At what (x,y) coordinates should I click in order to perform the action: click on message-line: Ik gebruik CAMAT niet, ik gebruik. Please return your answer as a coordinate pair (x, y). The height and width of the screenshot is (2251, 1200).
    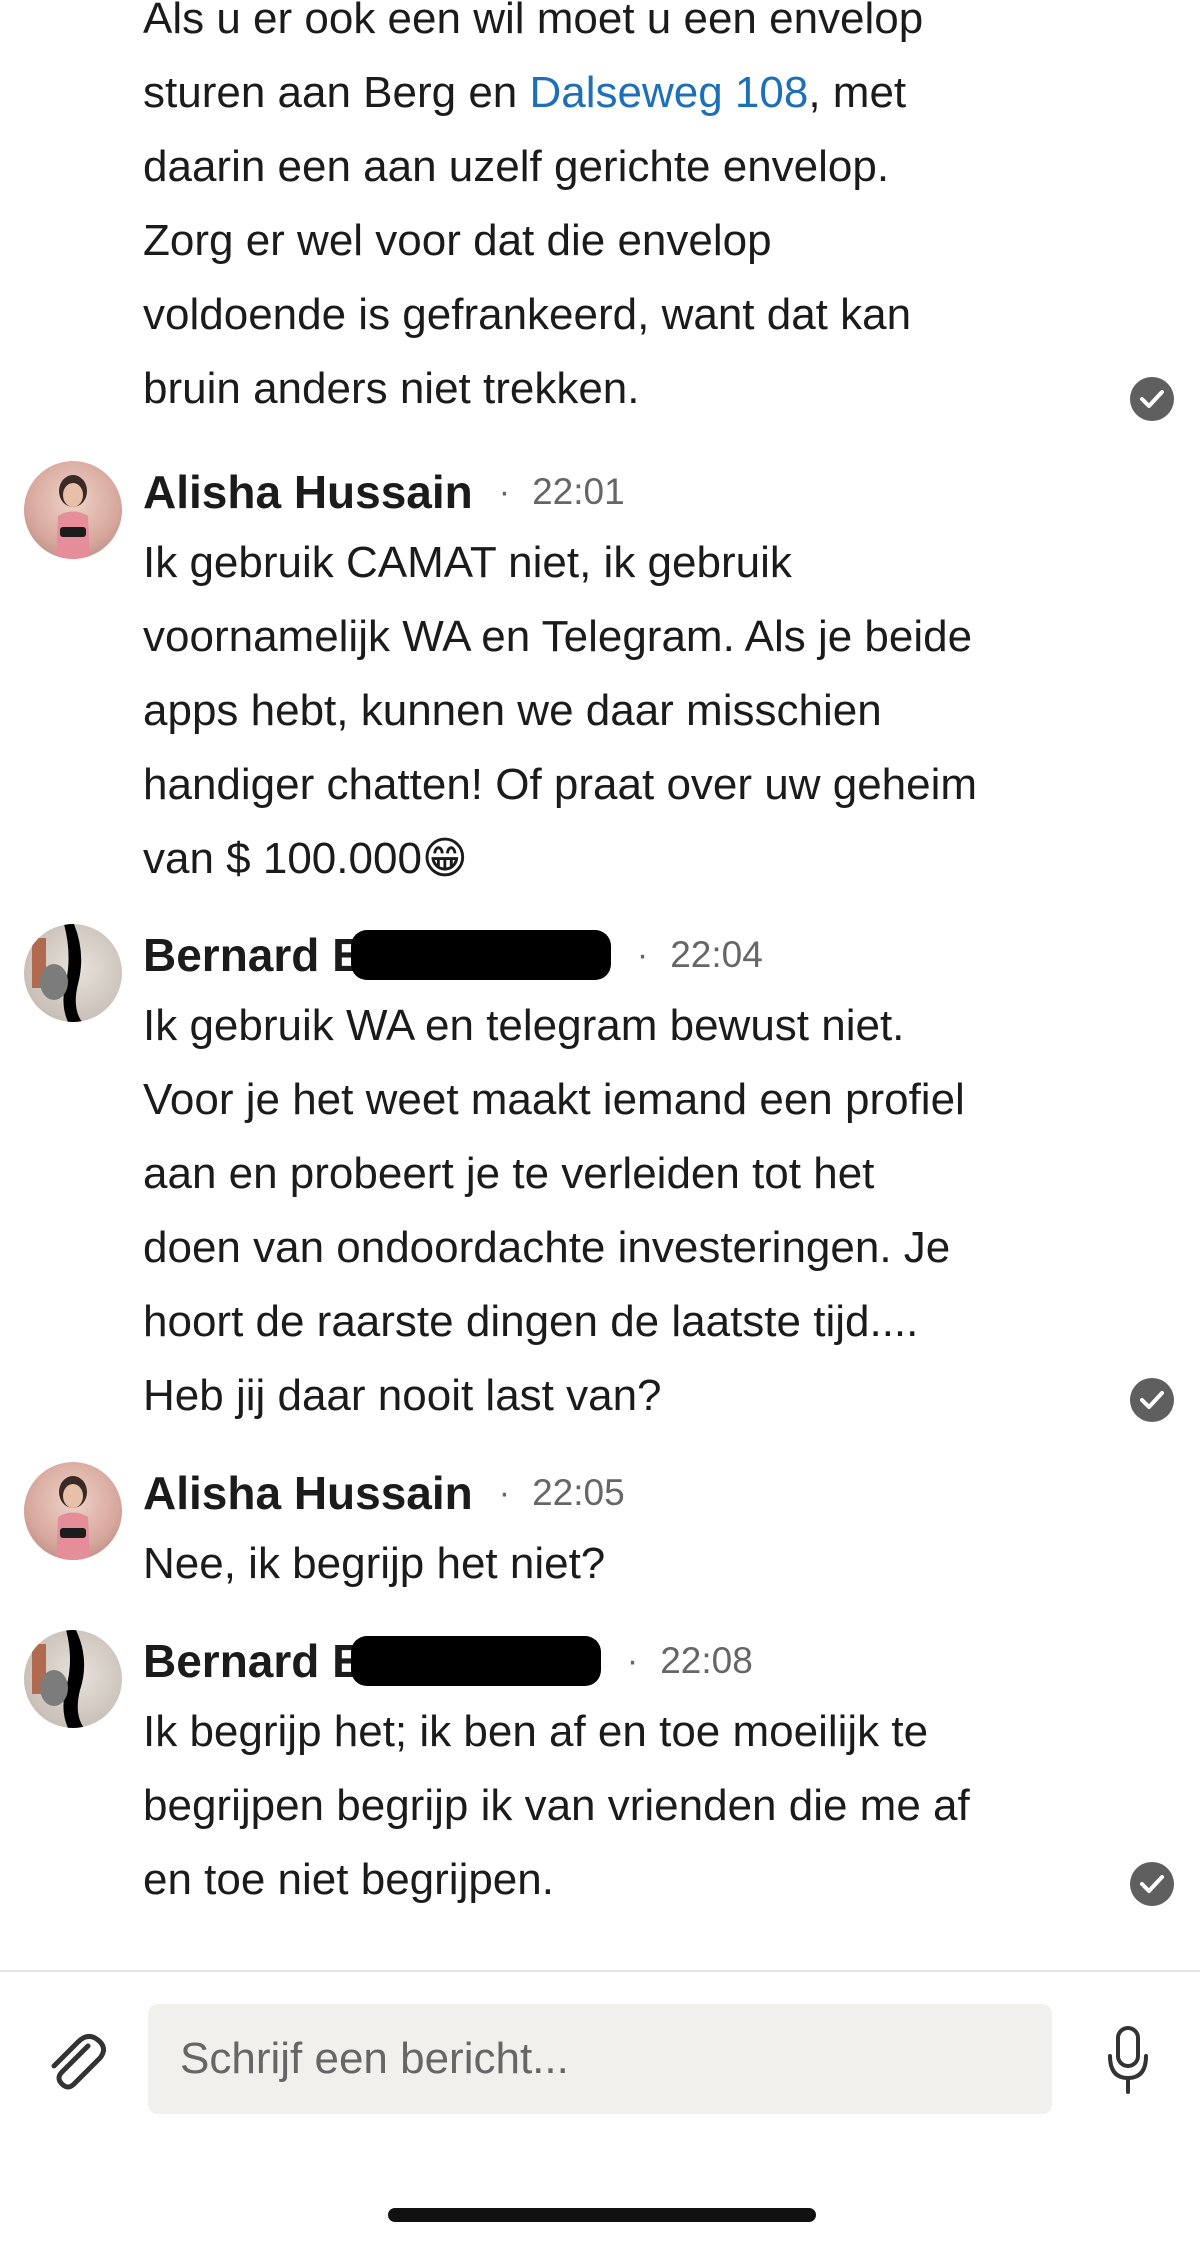
    Looking at the image, I should click on (467, 562).